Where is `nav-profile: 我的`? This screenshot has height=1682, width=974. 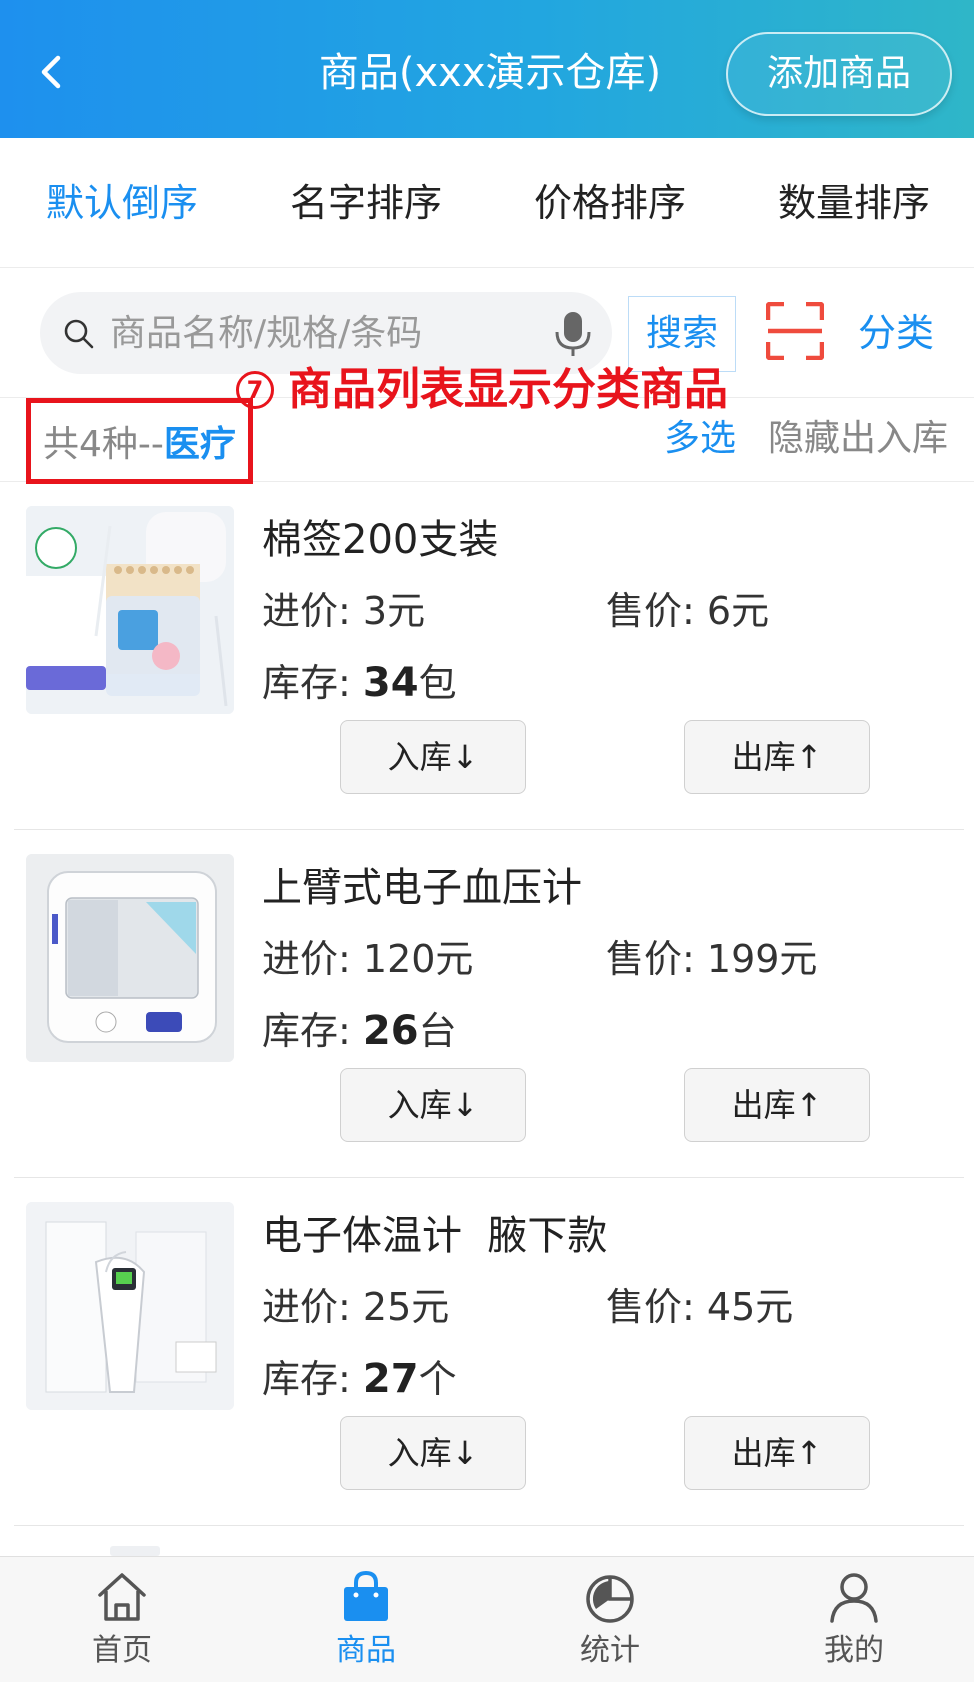
nav-profile: 我的 is located at coordinates (854, 1624).